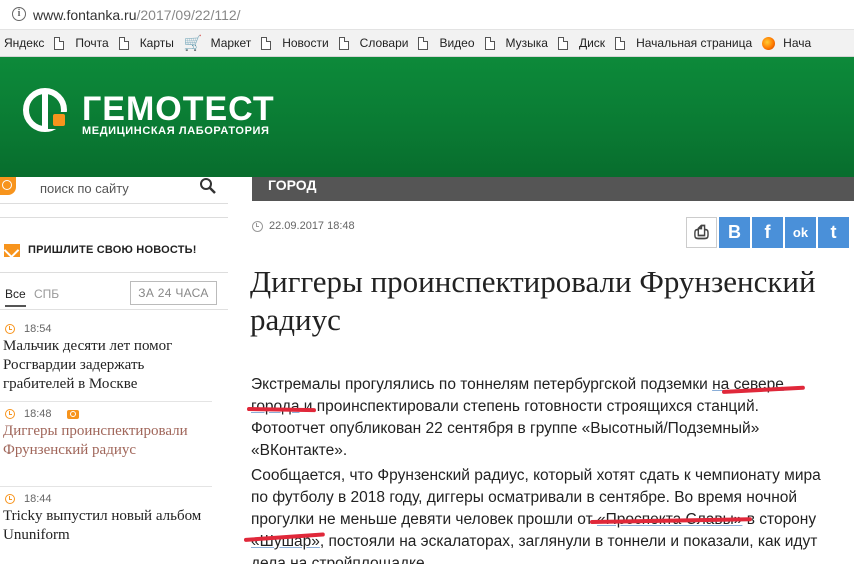  I want to click on bookmark-market: 🛒 Маркет, so click(218, 43).